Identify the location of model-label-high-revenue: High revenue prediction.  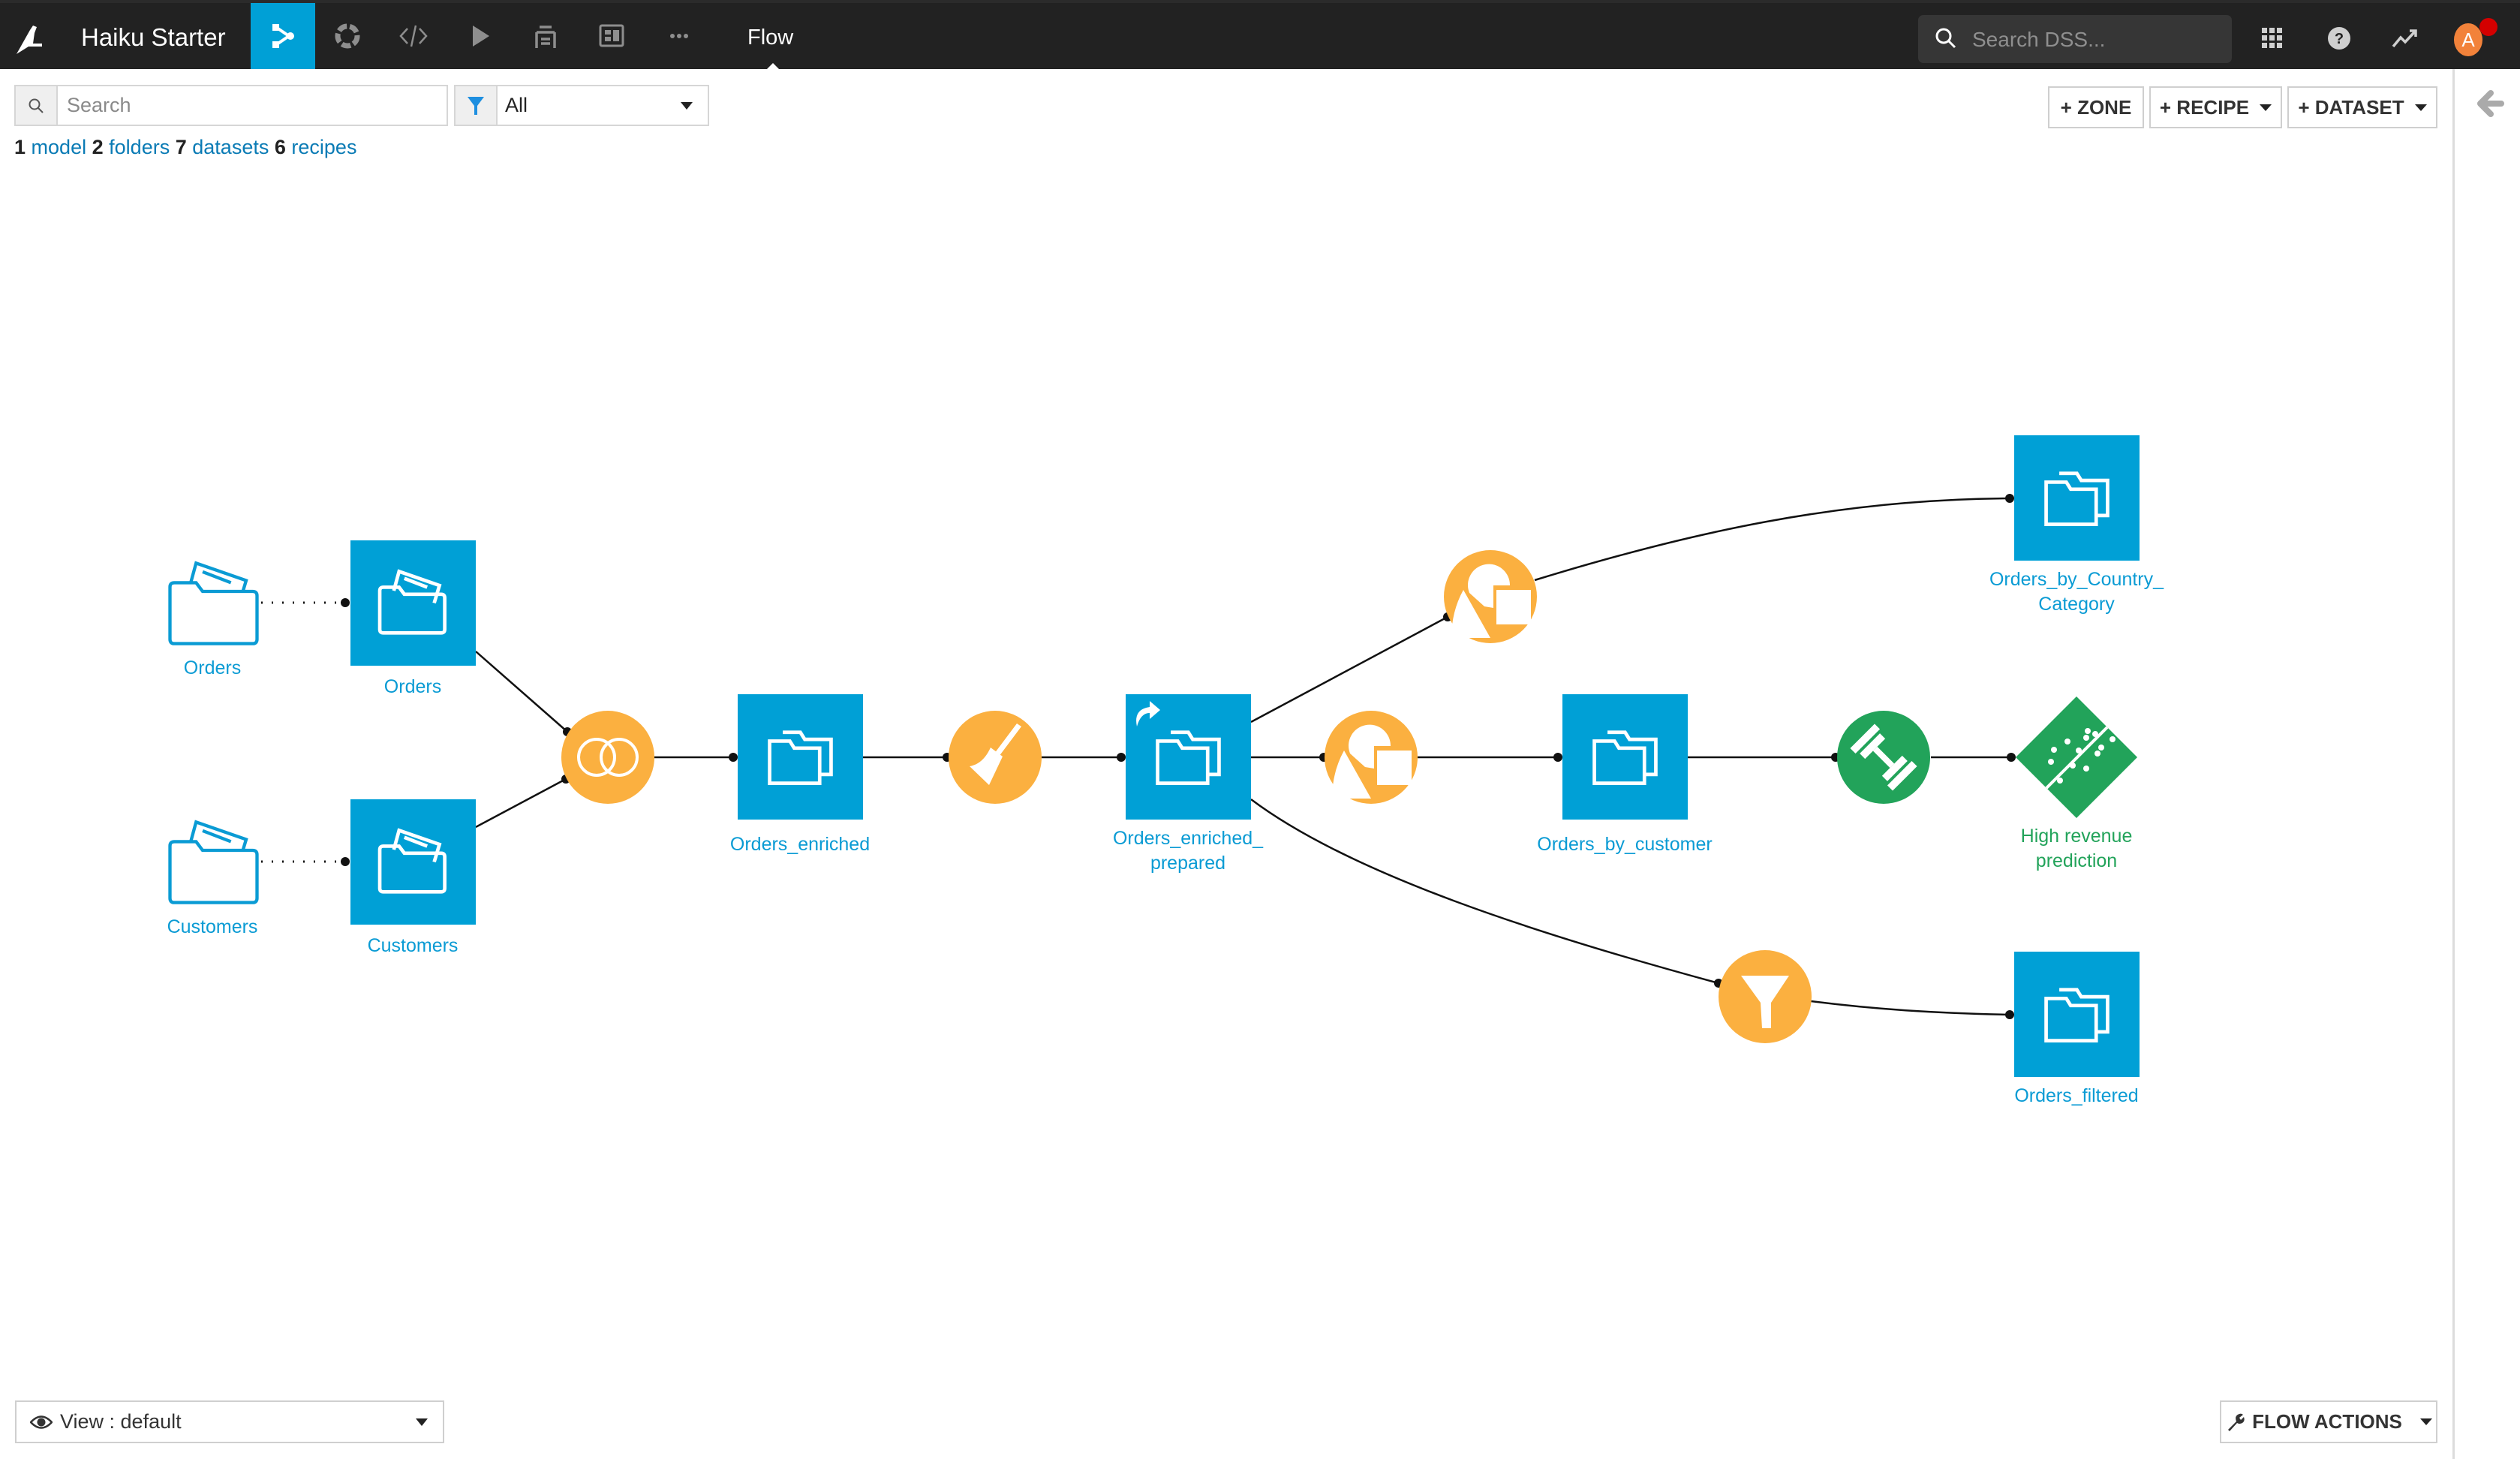
(2076, 849).